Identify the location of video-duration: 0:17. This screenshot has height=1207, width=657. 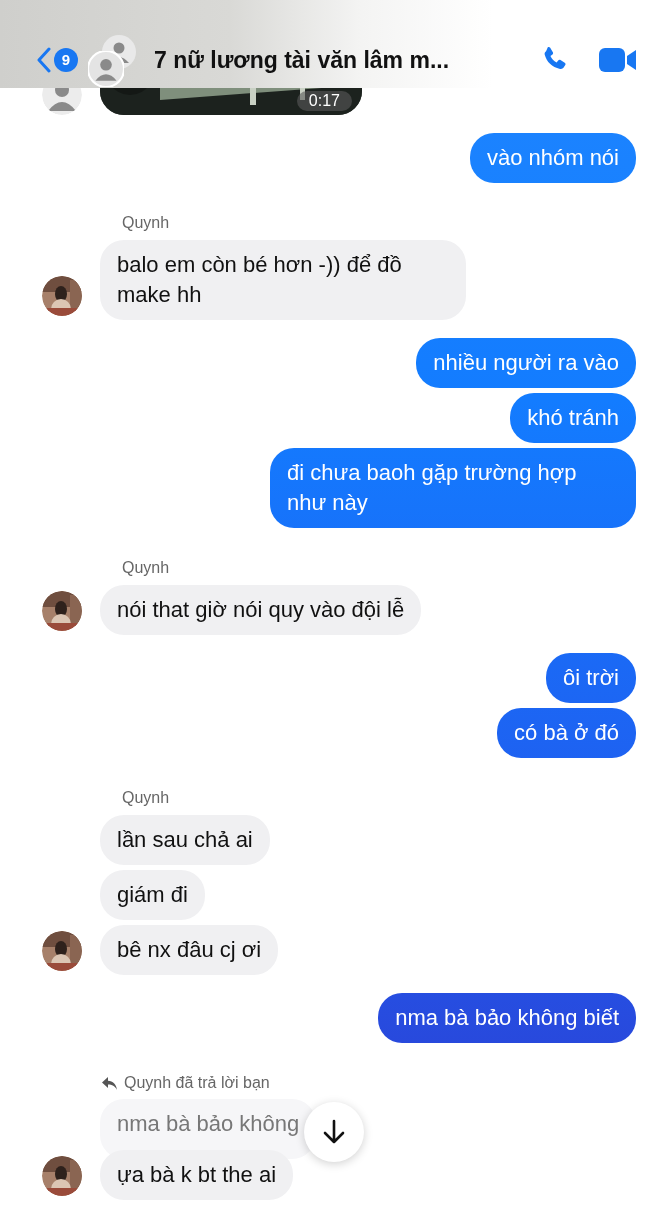
(324, 101).